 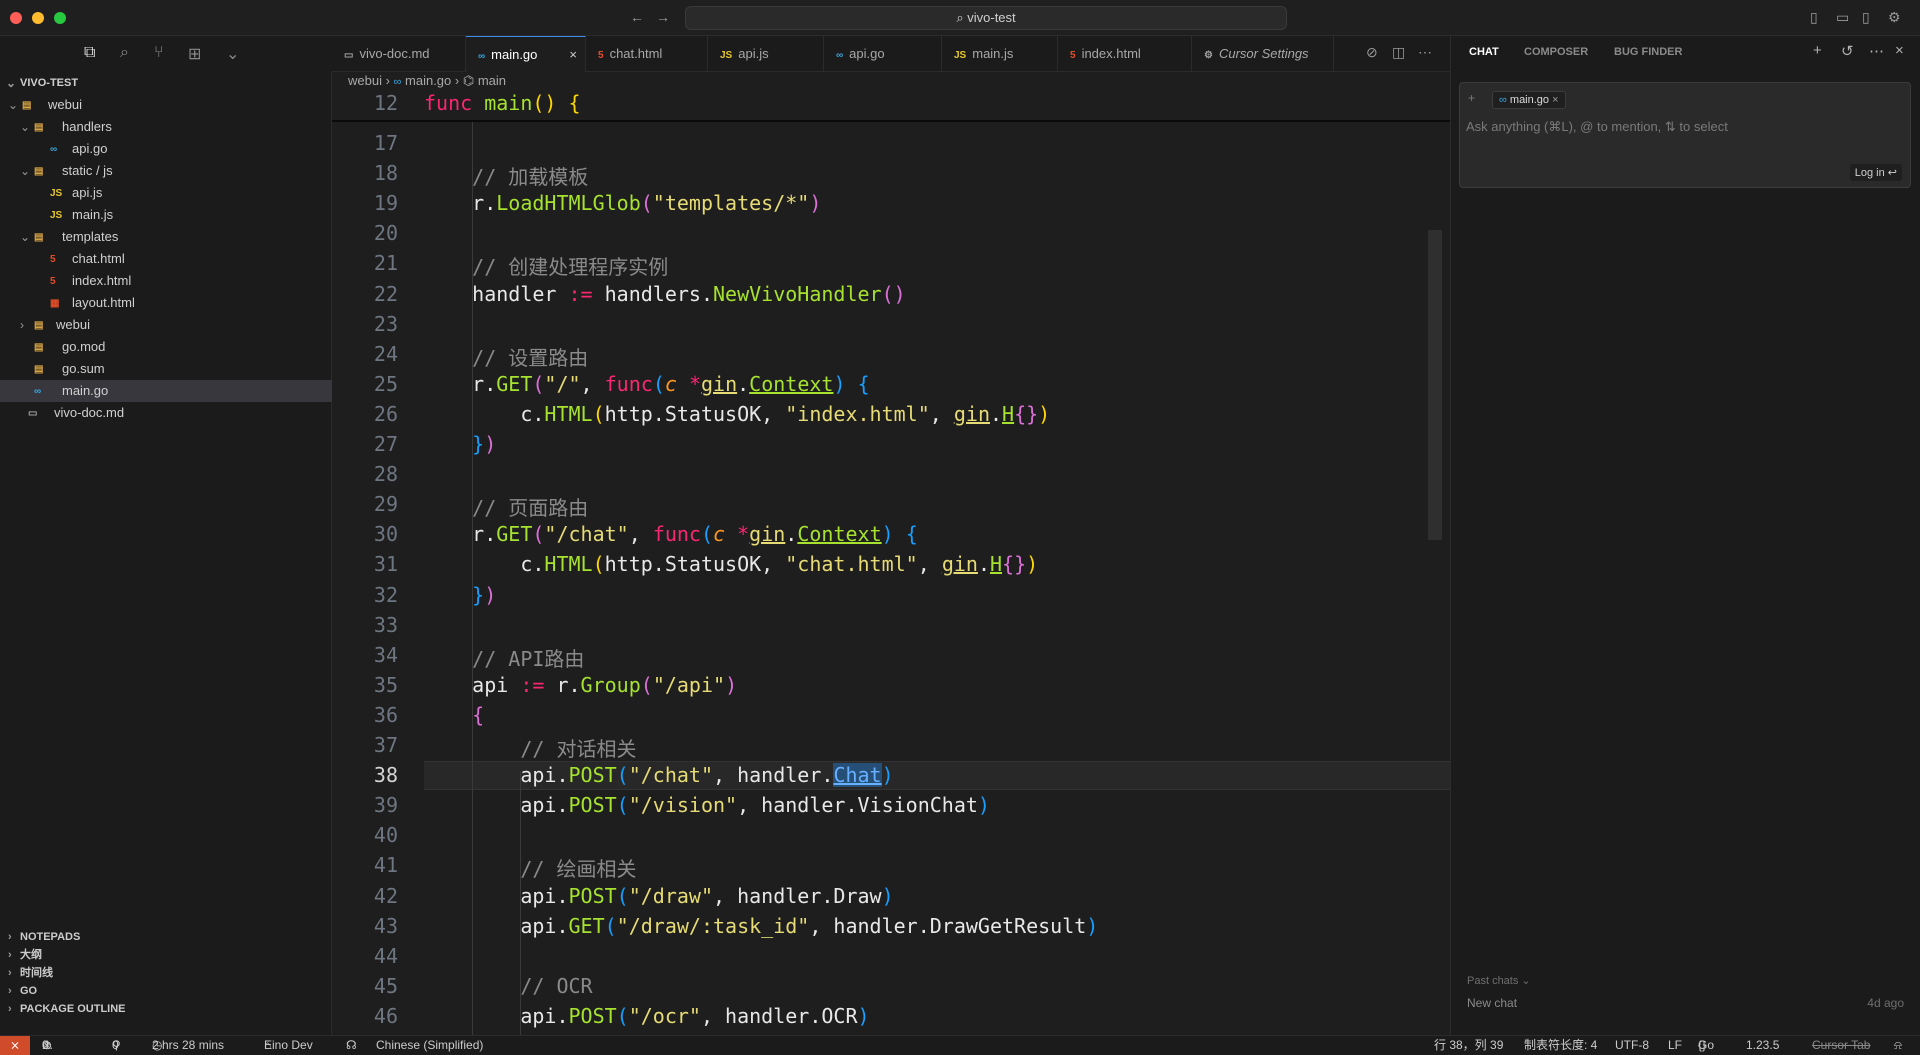 I want to click on tree-item: ▤ go.mod, so click(x=166, y=347).